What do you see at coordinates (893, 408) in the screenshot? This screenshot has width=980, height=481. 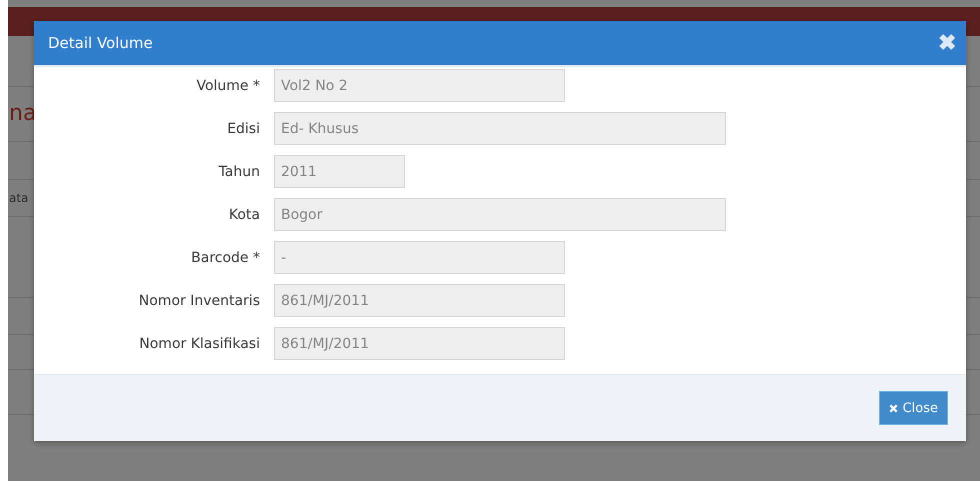 I see `close-icon` at bounding box center [893, 408].